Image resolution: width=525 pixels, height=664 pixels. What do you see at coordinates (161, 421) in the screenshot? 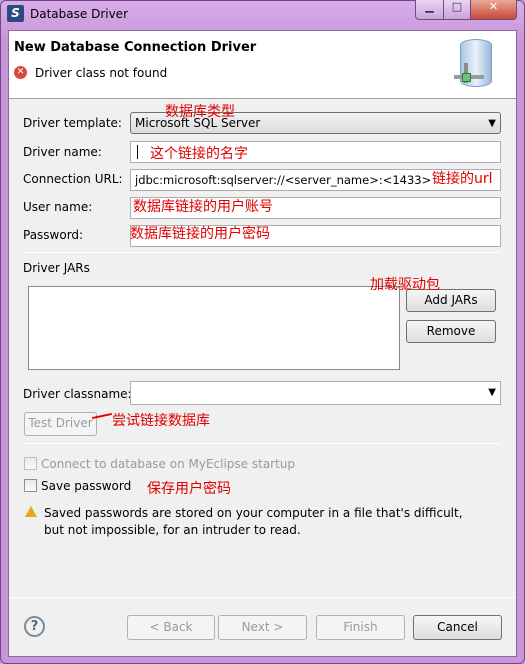
I see `annotation-test: 尝试链接数据库` at bounding box center [161, 421].